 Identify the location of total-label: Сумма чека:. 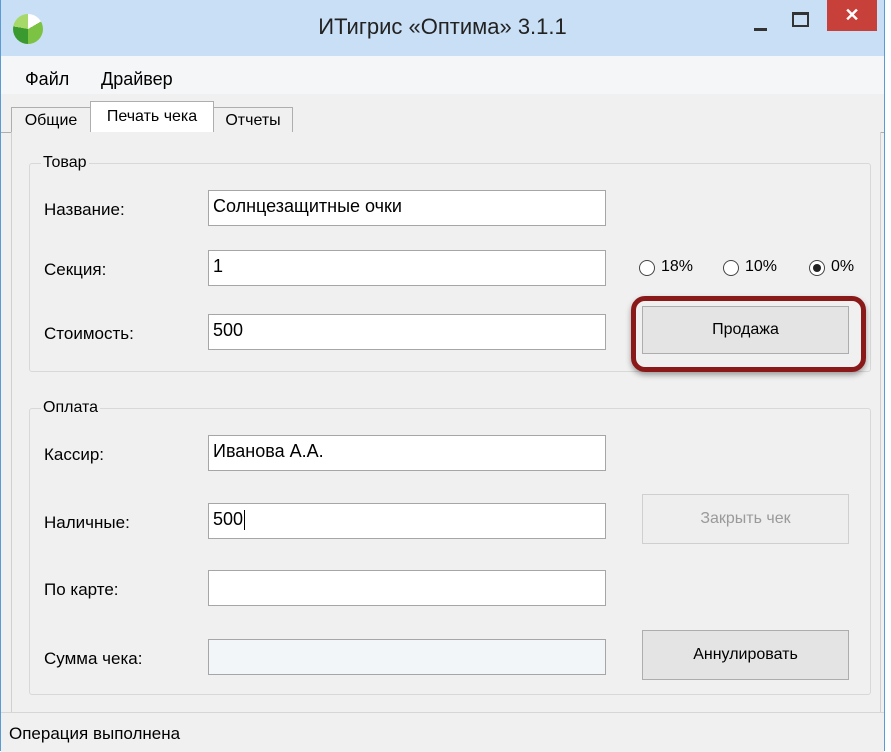
(93, 658).